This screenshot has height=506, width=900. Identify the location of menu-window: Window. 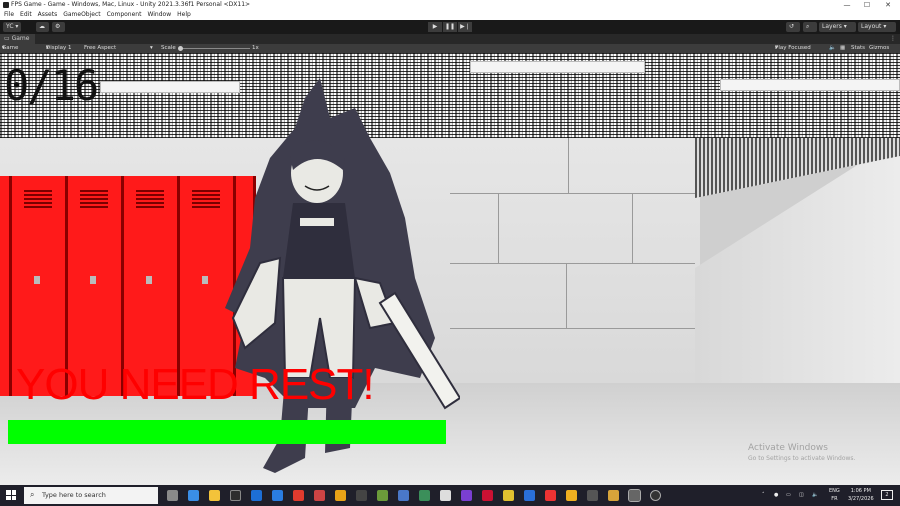
(159, 15).